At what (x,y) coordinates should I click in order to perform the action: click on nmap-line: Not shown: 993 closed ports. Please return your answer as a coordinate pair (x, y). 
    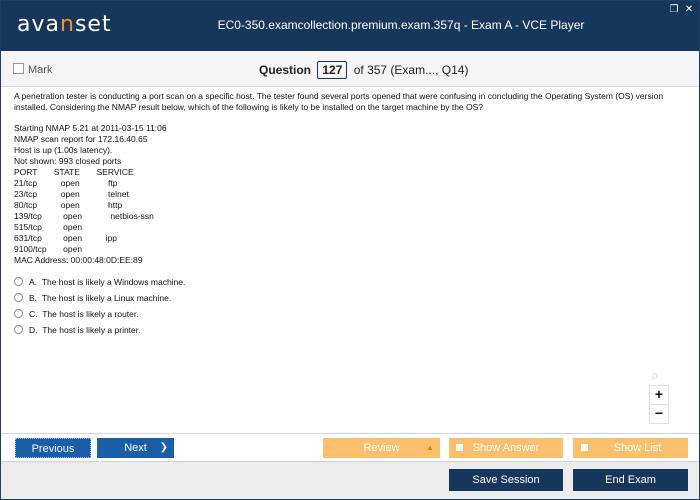
    Looking at the image, I should click on (68, 161).